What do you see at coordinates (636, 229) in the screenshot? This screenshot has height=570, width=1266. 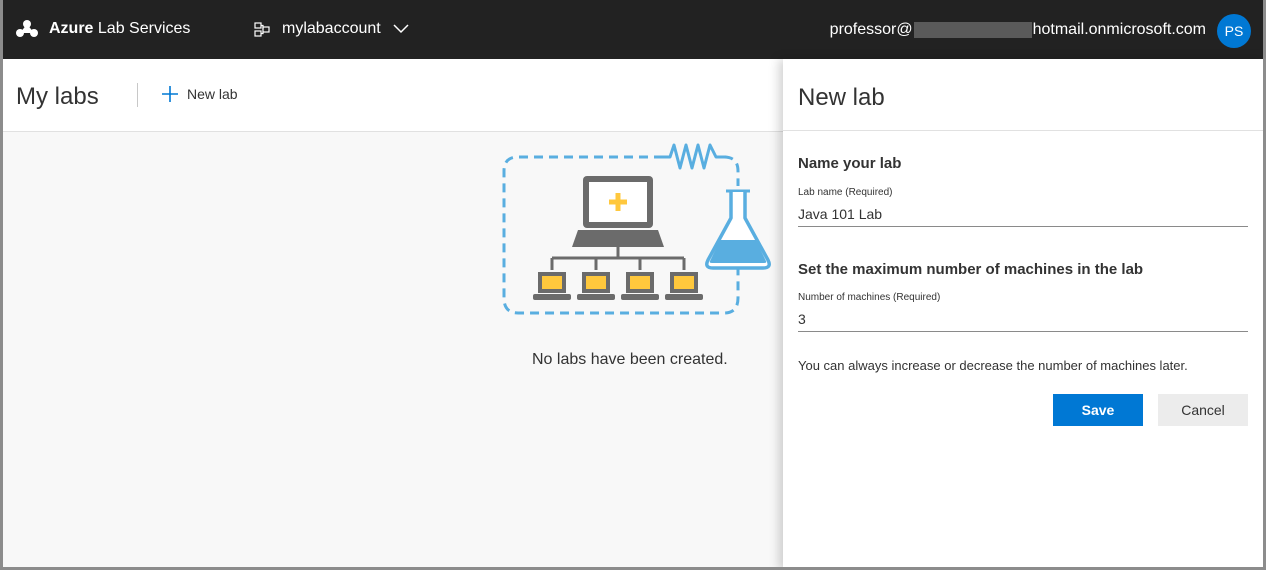 I see `lab-network-illustration` at bounding box center [636, 229].